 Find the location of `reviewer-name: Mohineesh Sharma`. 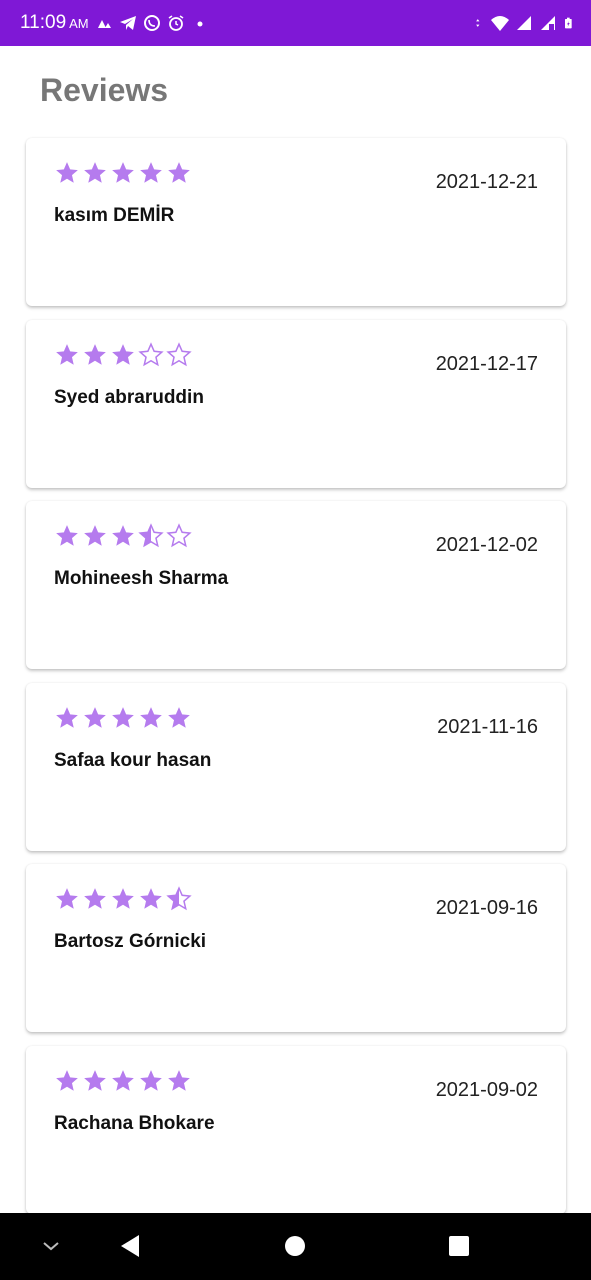

reviewer-name: Mohineesh Sharma is located at coordinates (141, 578).